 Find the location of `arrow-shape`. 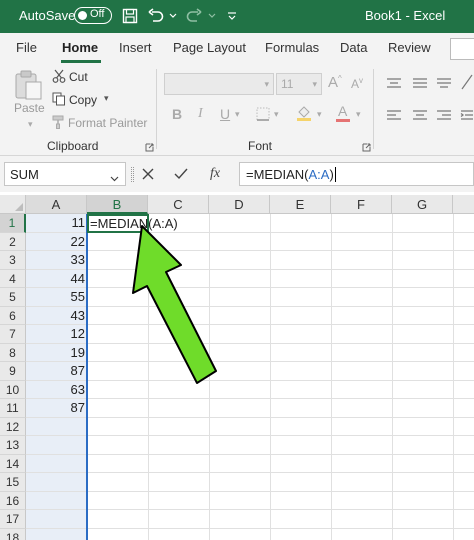

arrow-shape is located at coordinates (174, 304).